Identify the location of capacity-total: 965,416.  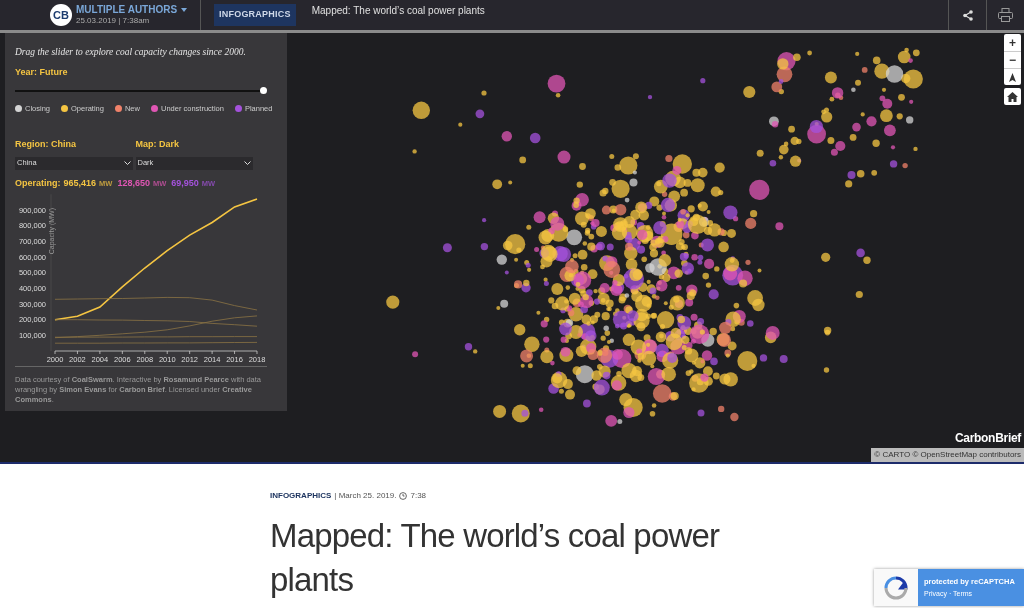
(80, 183).